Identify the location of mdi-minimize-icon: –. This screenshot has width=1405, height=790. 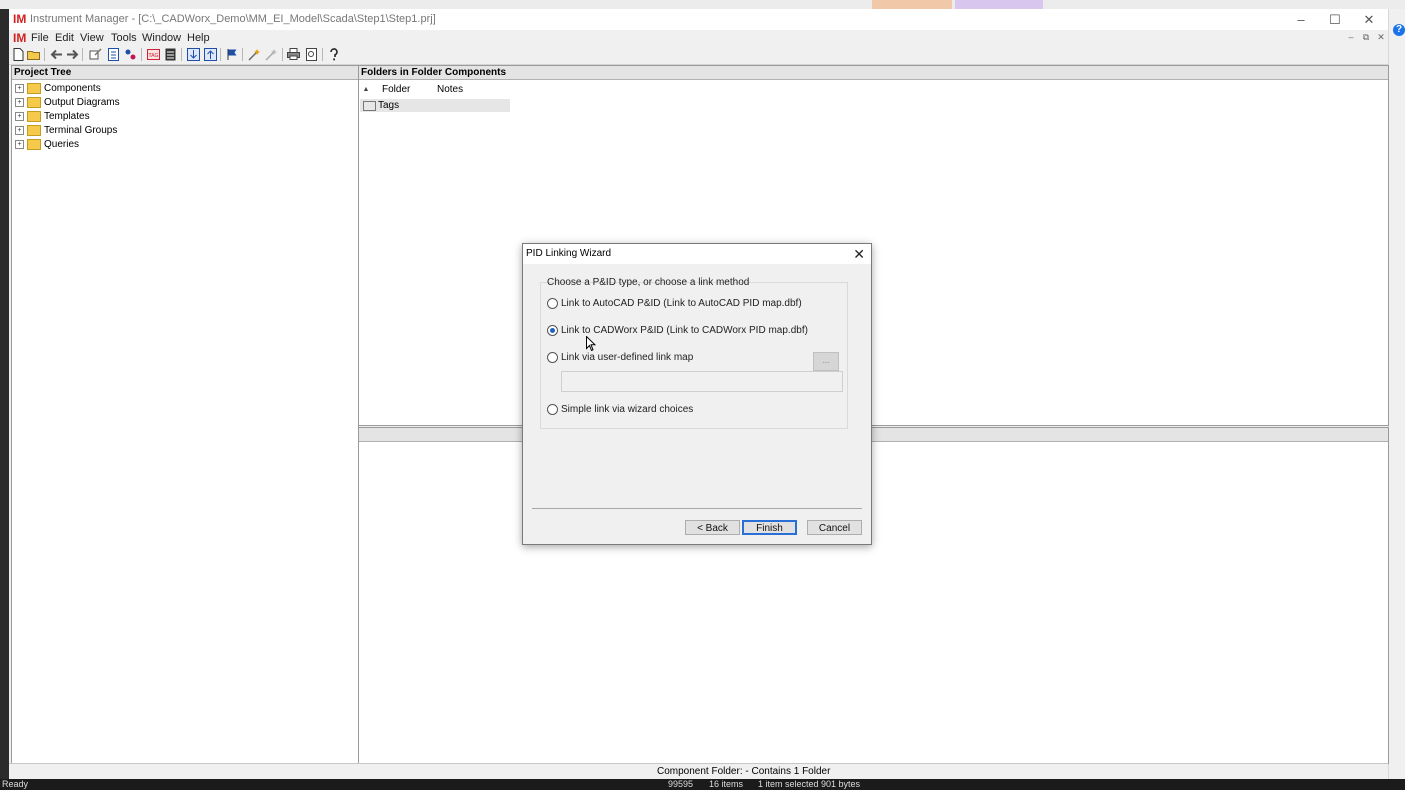
(1351, 38).